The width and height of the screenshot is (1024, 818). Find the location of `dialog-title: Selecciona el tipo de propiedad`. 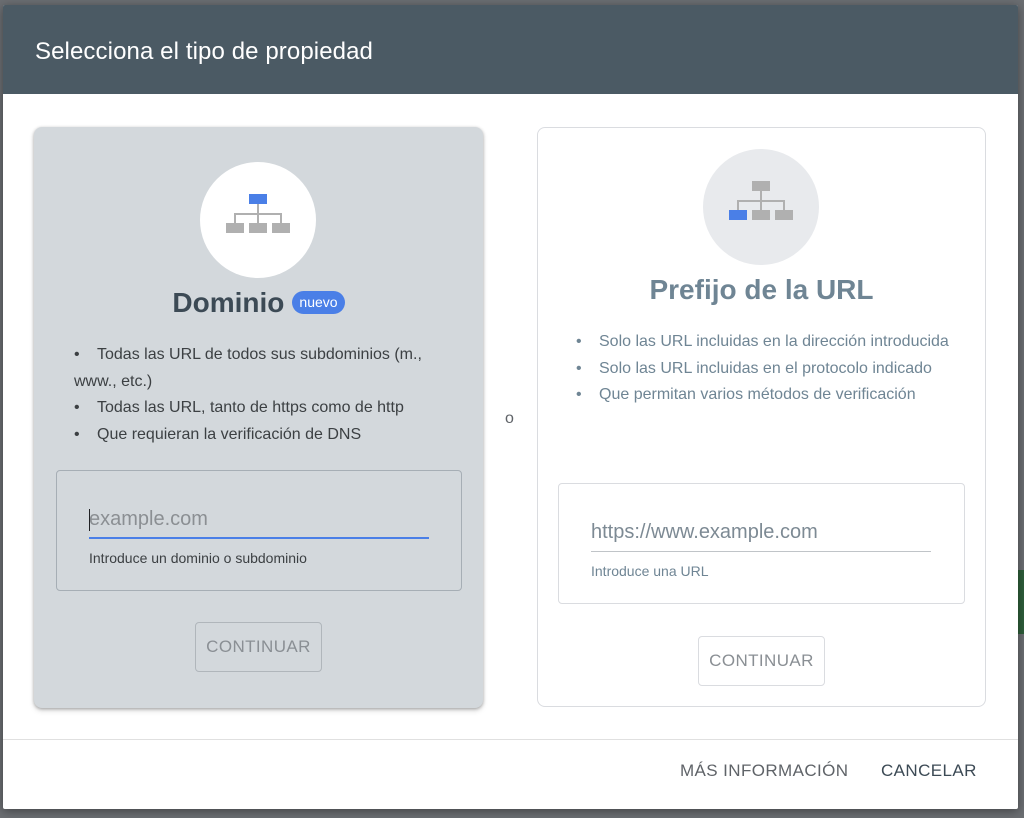

dialog-title: Selecciona el tipo de propiedad is located at coordinates (204, 51).